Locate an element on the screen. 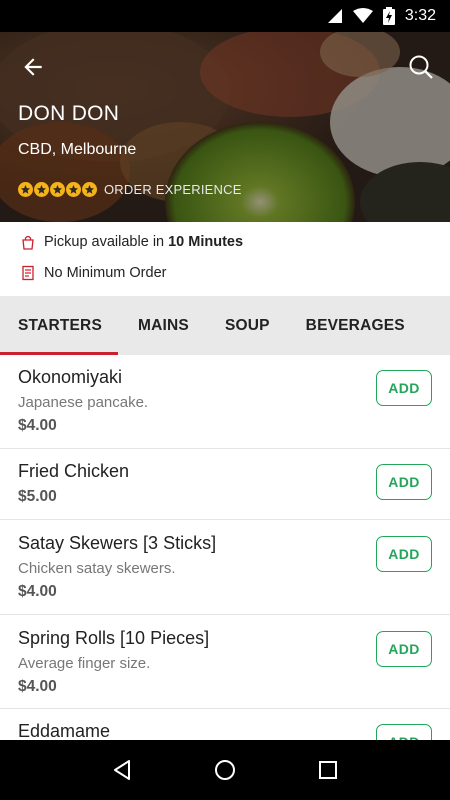 The height and width of the screenshot is (800, 450). receipt-icon is located at coordinates (28, 273).